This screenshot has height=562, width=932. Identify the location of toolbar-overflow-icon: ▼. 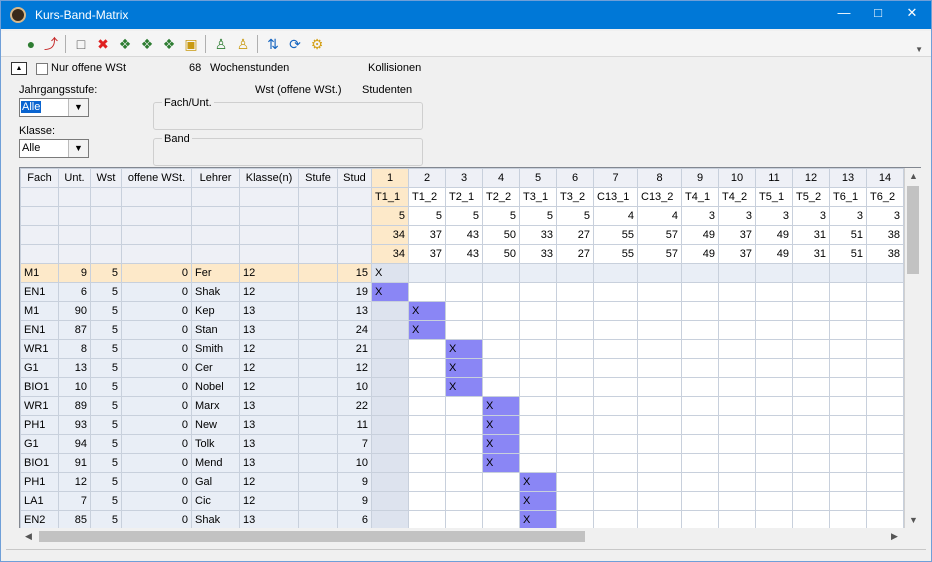
(919, 49).